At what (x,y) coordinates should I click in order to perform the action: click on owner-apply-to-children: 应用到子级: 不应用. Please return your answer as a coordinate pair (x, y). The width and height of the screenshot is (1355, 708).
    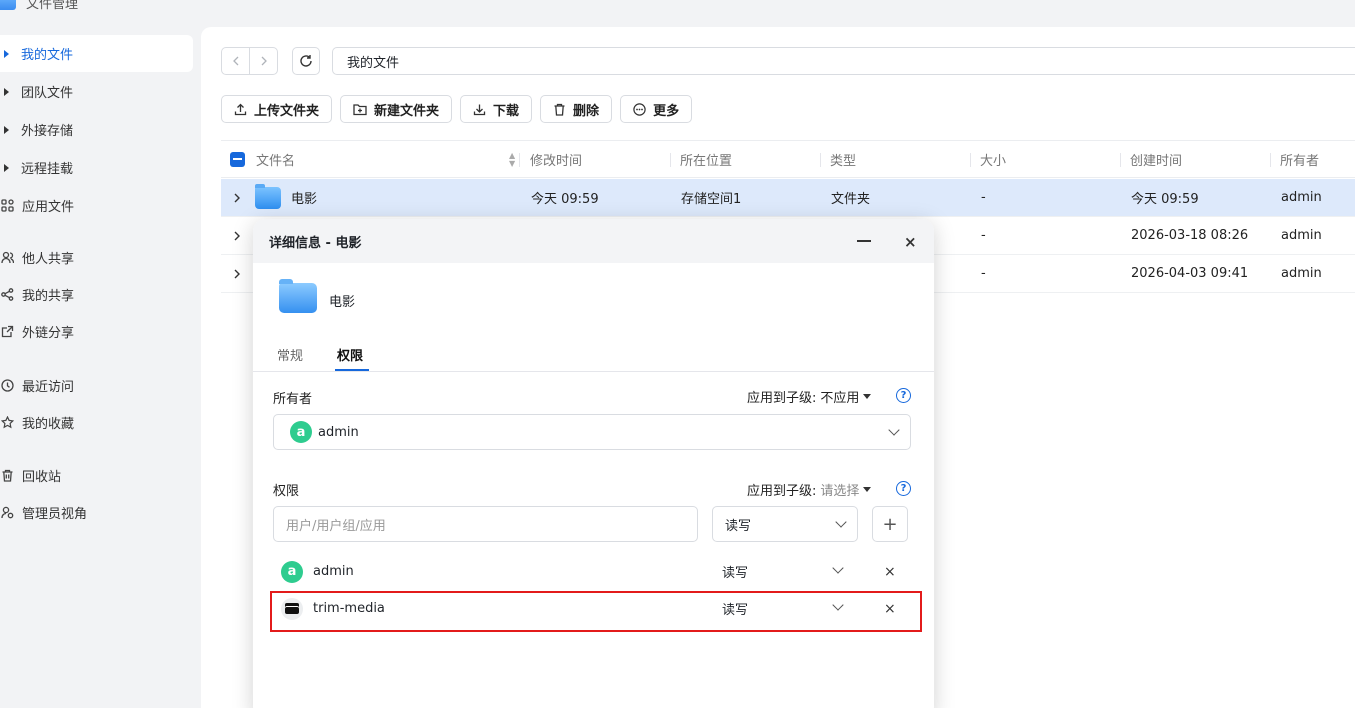
    Looking at the image, I should click on (809, 396).